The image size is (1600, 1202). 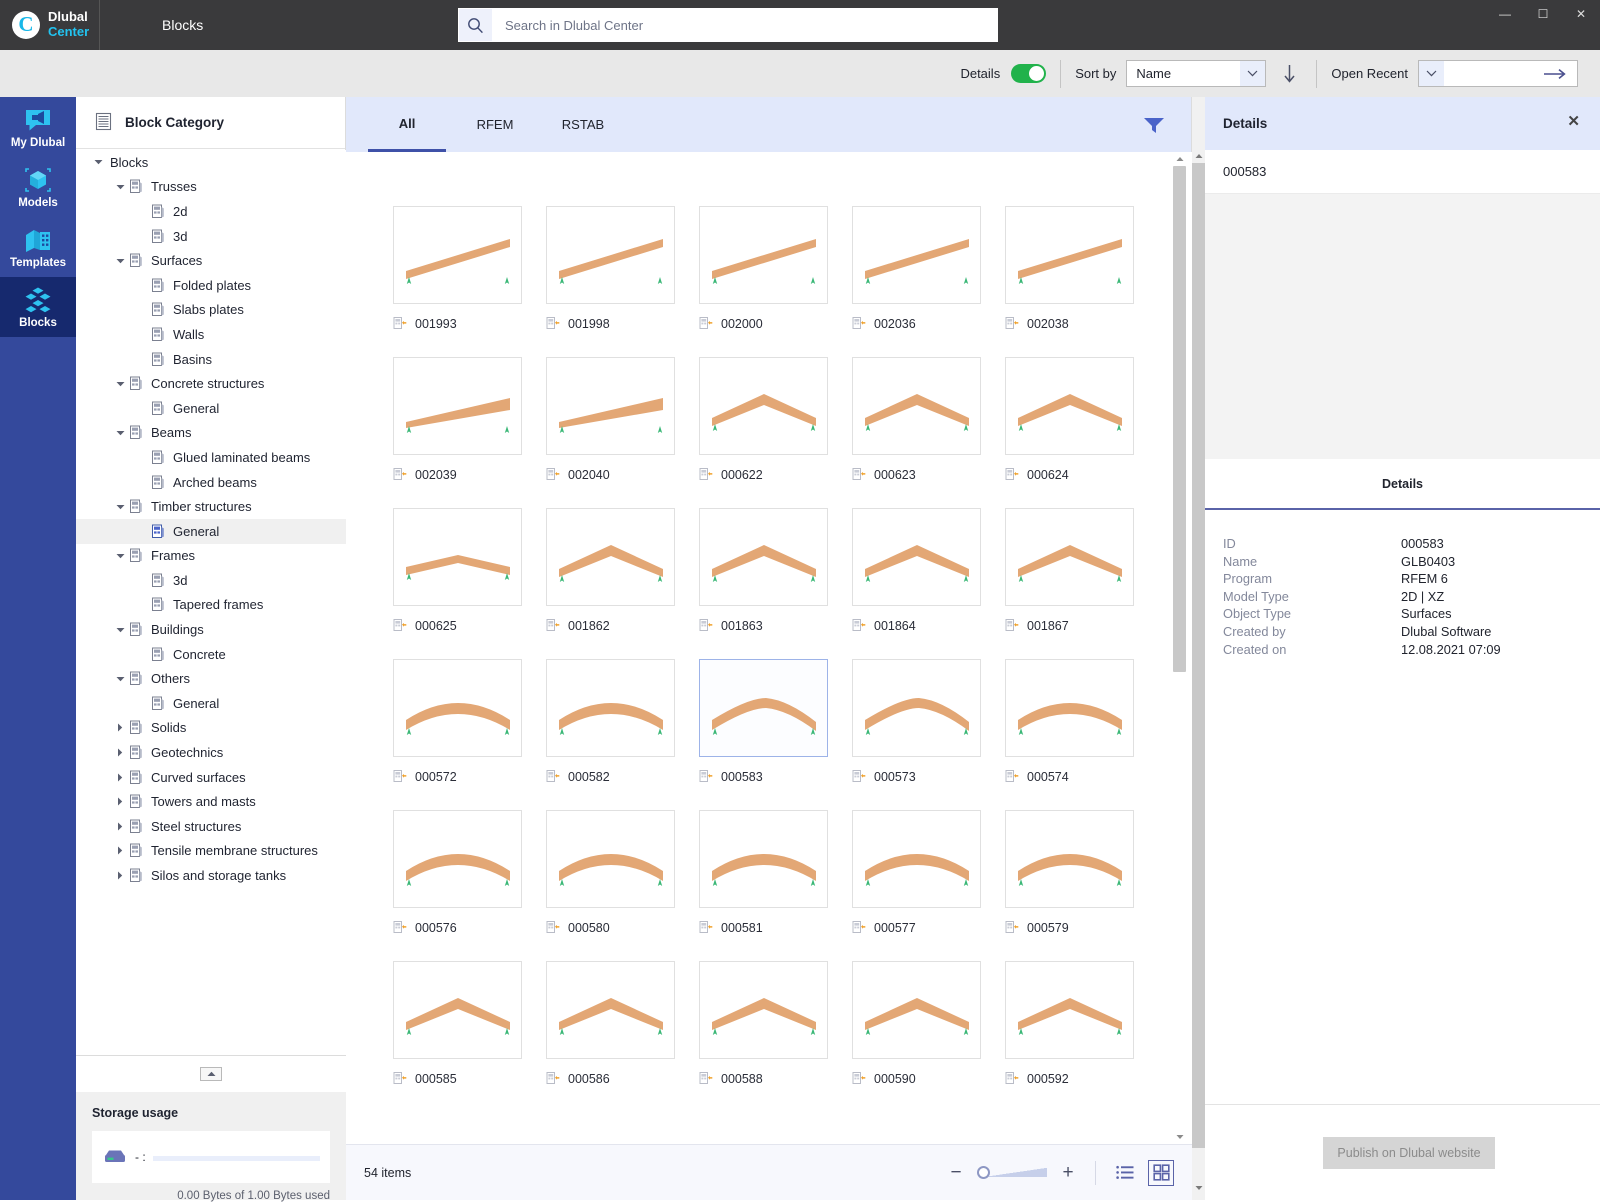 I want to click on tree-node-2d: 2d, so click(x=211, y=211).